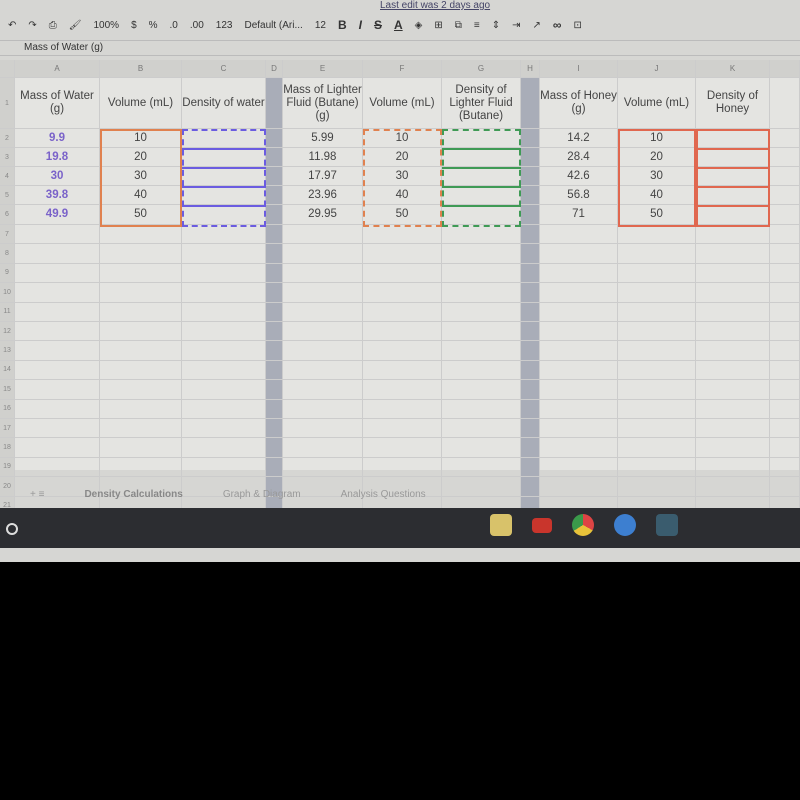 The image size is (800, 800). I want to click on calculator-icon, so click(667, 525).